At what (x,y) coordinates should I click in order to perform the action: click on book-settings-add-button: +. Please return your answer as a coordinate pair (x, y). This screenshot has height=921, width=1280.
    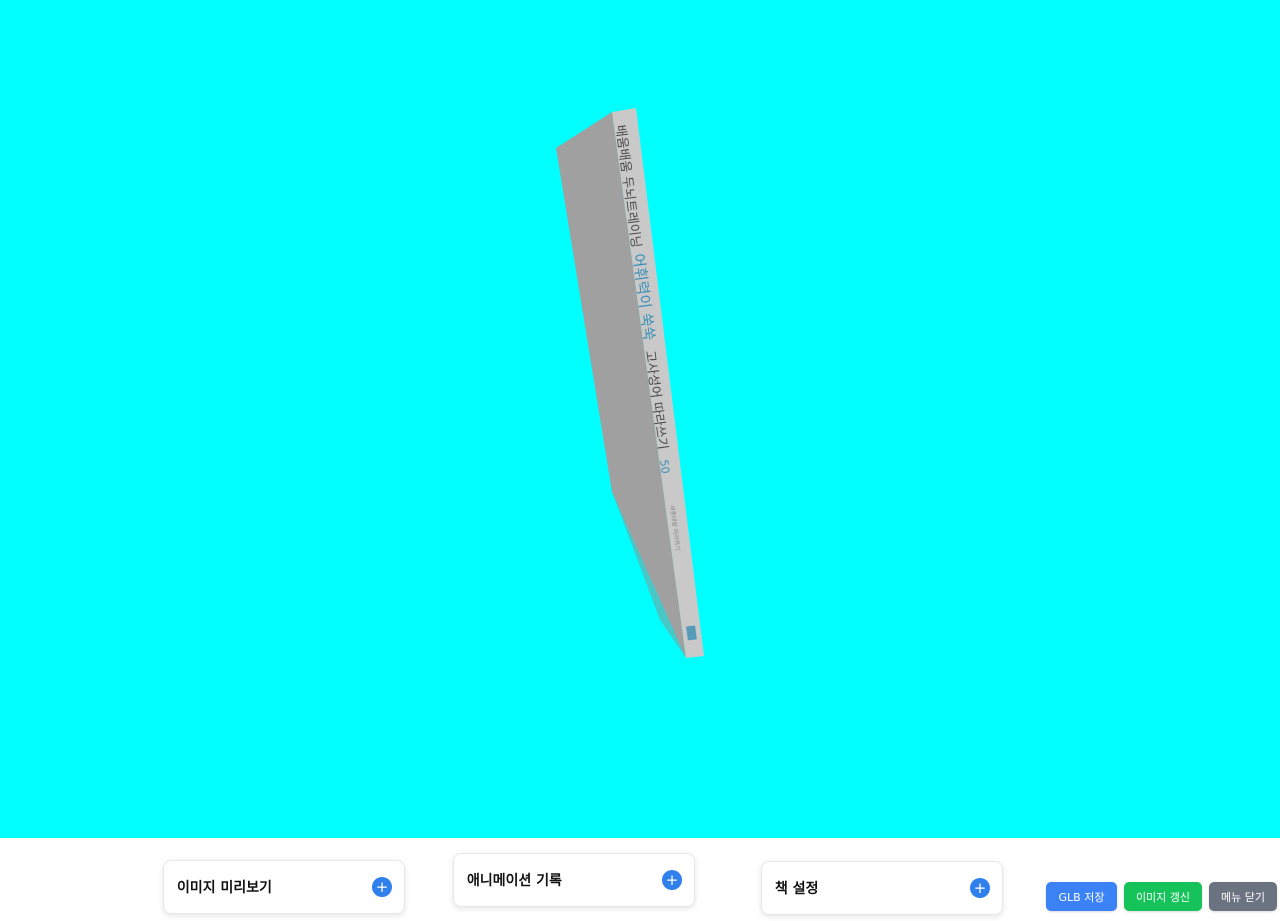
    Looking at the image, I should click on (980, 888).